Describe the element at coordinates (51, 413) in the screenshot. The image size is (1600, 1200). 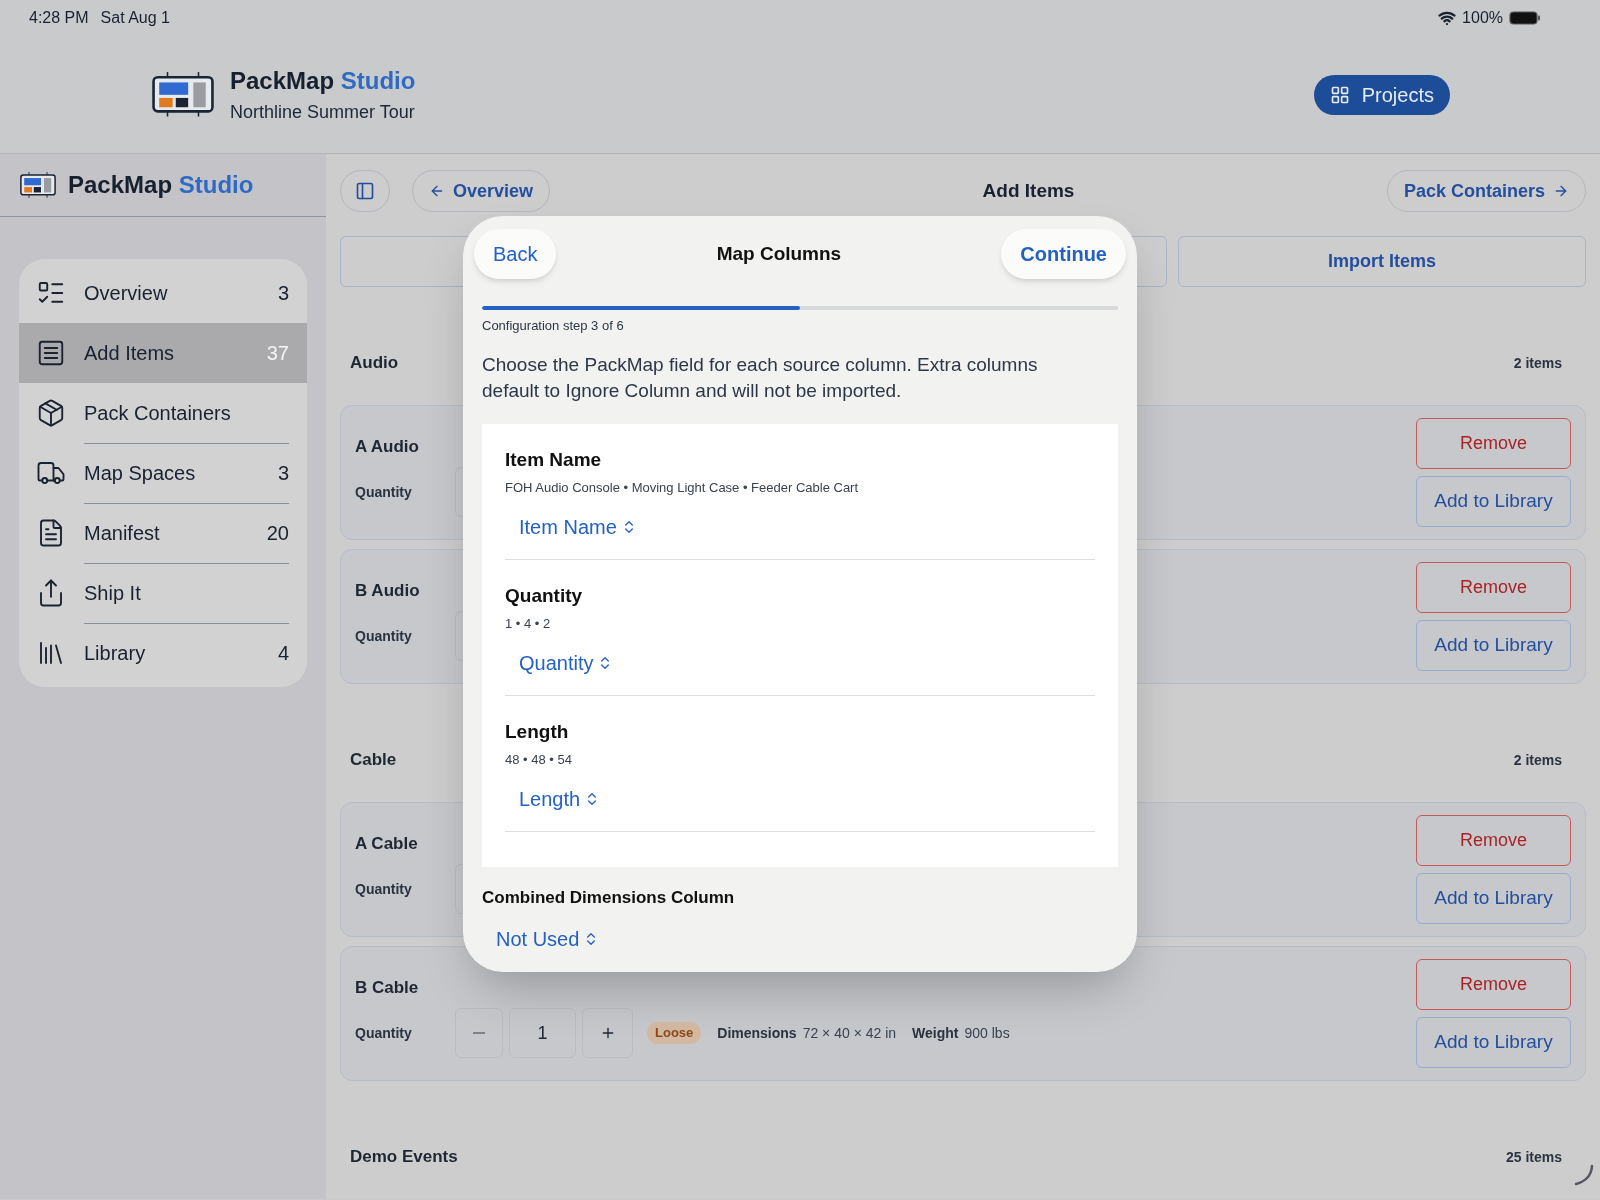
I see `box-icon` at that location.